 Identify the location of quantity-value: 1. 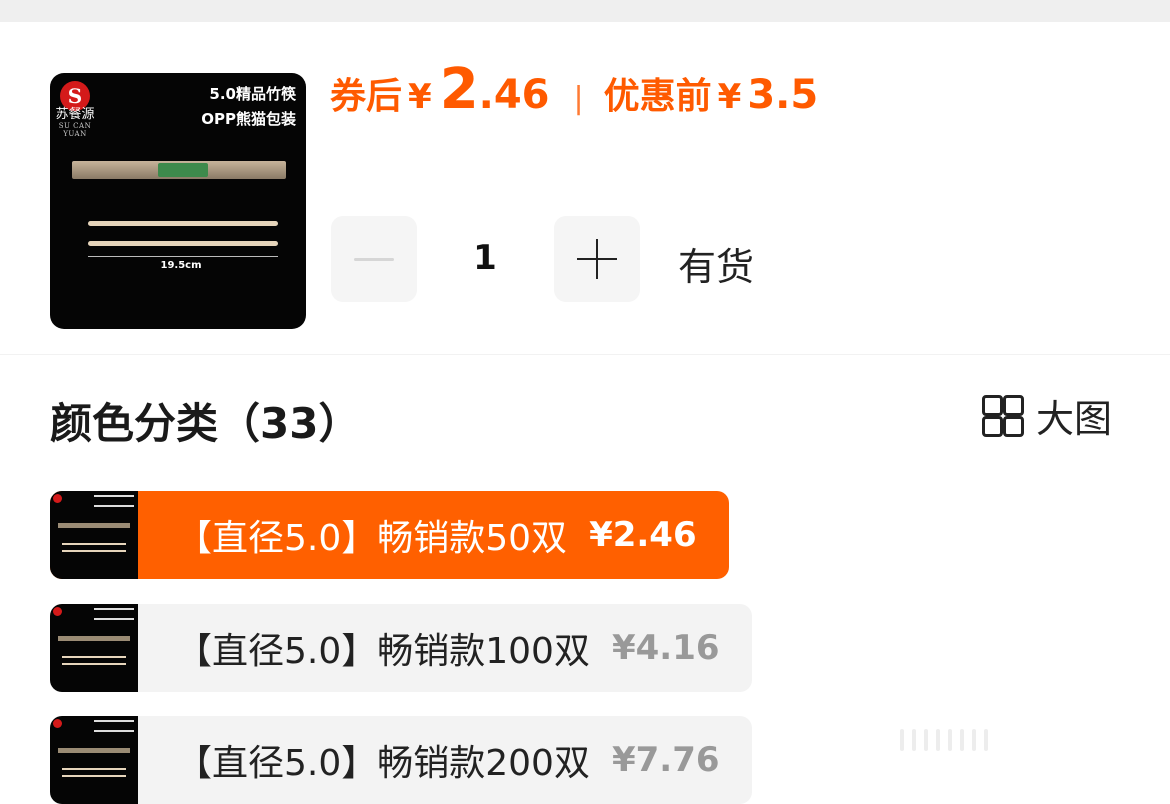
(485, 258).